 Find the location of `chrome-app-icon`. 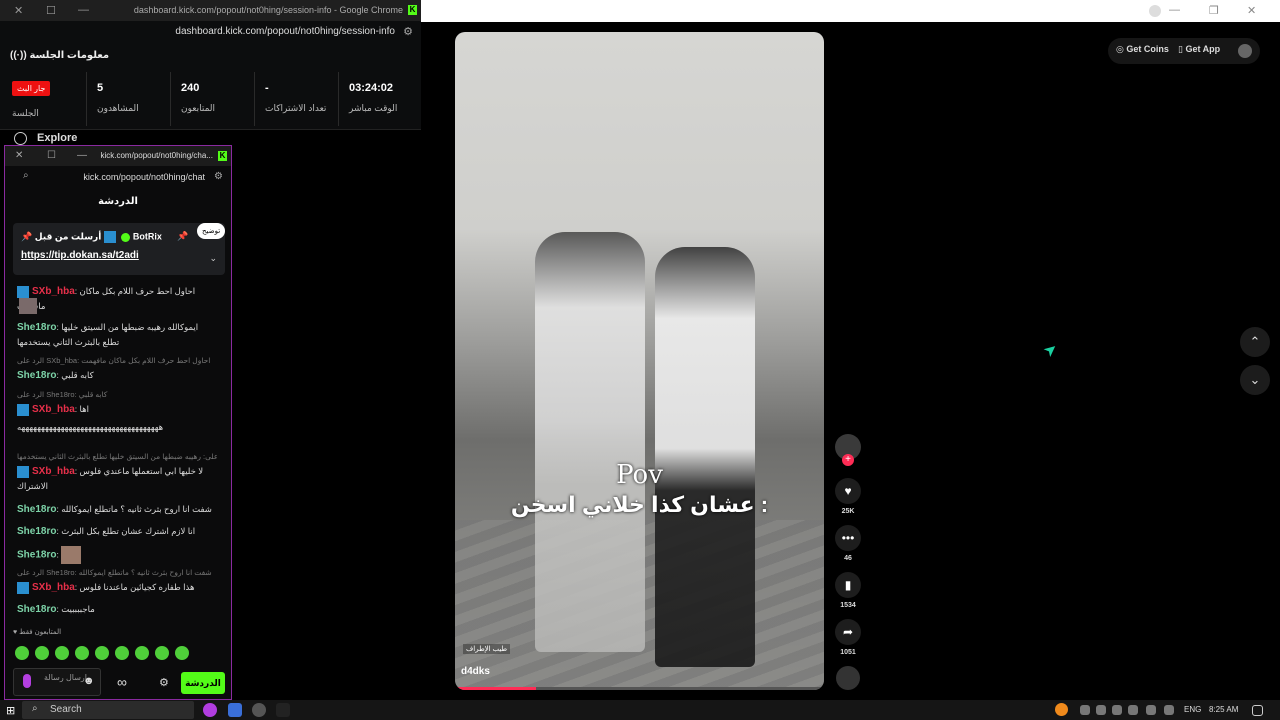

chrome-app-icon is located at coordinates (210, 710).